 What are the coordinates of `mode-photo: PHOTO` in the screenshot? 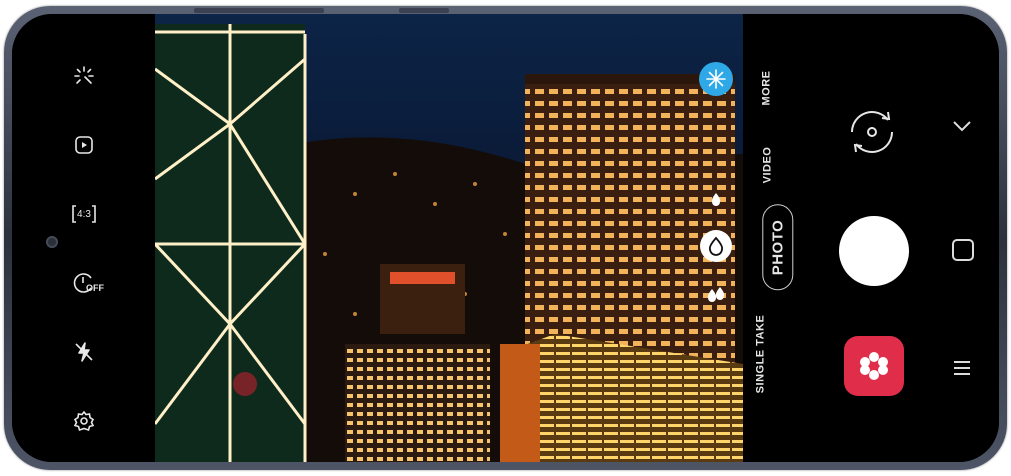 It's located at (778, 247).